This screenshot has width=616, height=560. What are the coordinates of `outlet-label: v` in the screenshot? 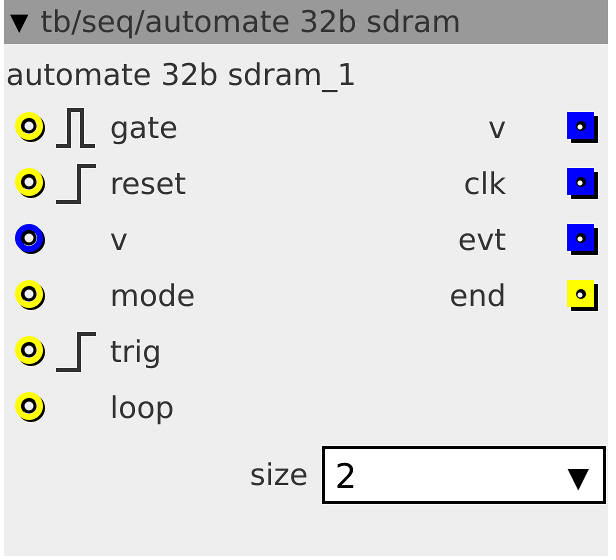 It's located at (497, 128).